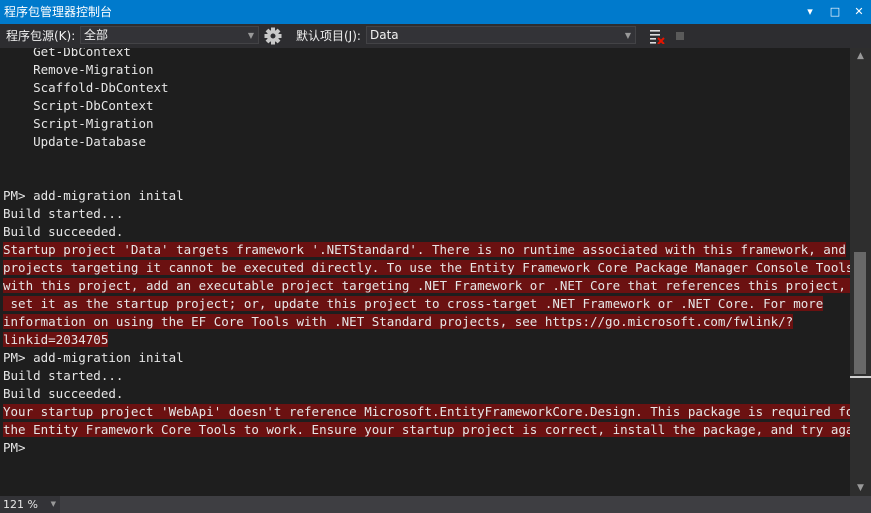 The image size is (871, 513). I want to click on horizontal-scrollbar, so click(465, 504).